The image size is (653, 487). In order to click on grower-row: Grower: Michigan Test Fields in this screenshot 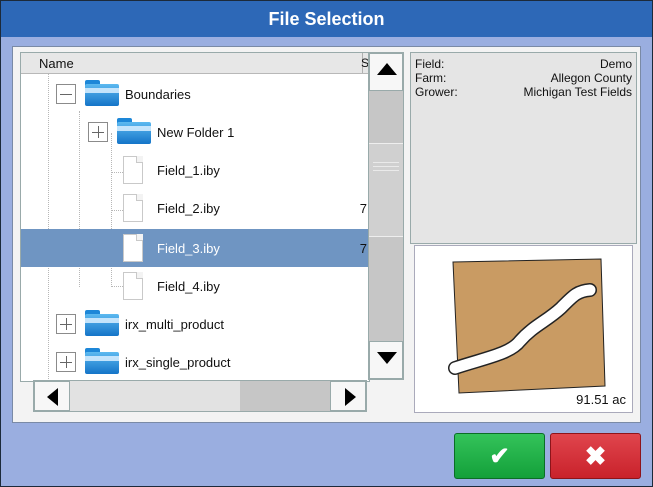, I will do `click(523, 92)`.